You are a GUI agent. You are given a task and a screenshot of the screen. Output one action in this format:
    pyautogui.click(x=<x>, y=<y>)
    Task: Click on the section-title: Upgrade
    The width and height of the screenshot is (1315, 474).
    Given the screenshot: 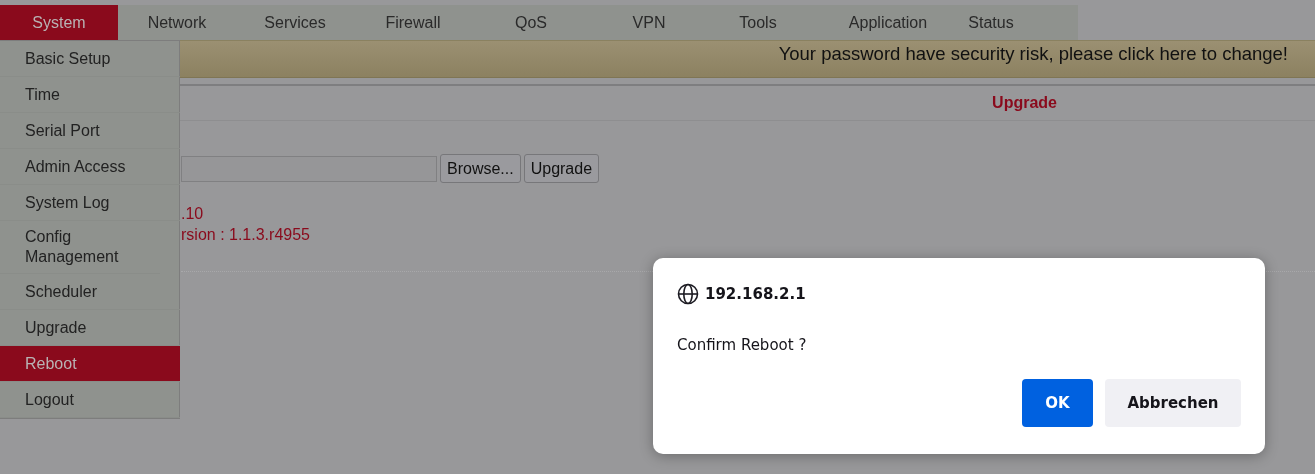 What is the action you would take?
    pyautogui.click(x=1024, y=103)
    